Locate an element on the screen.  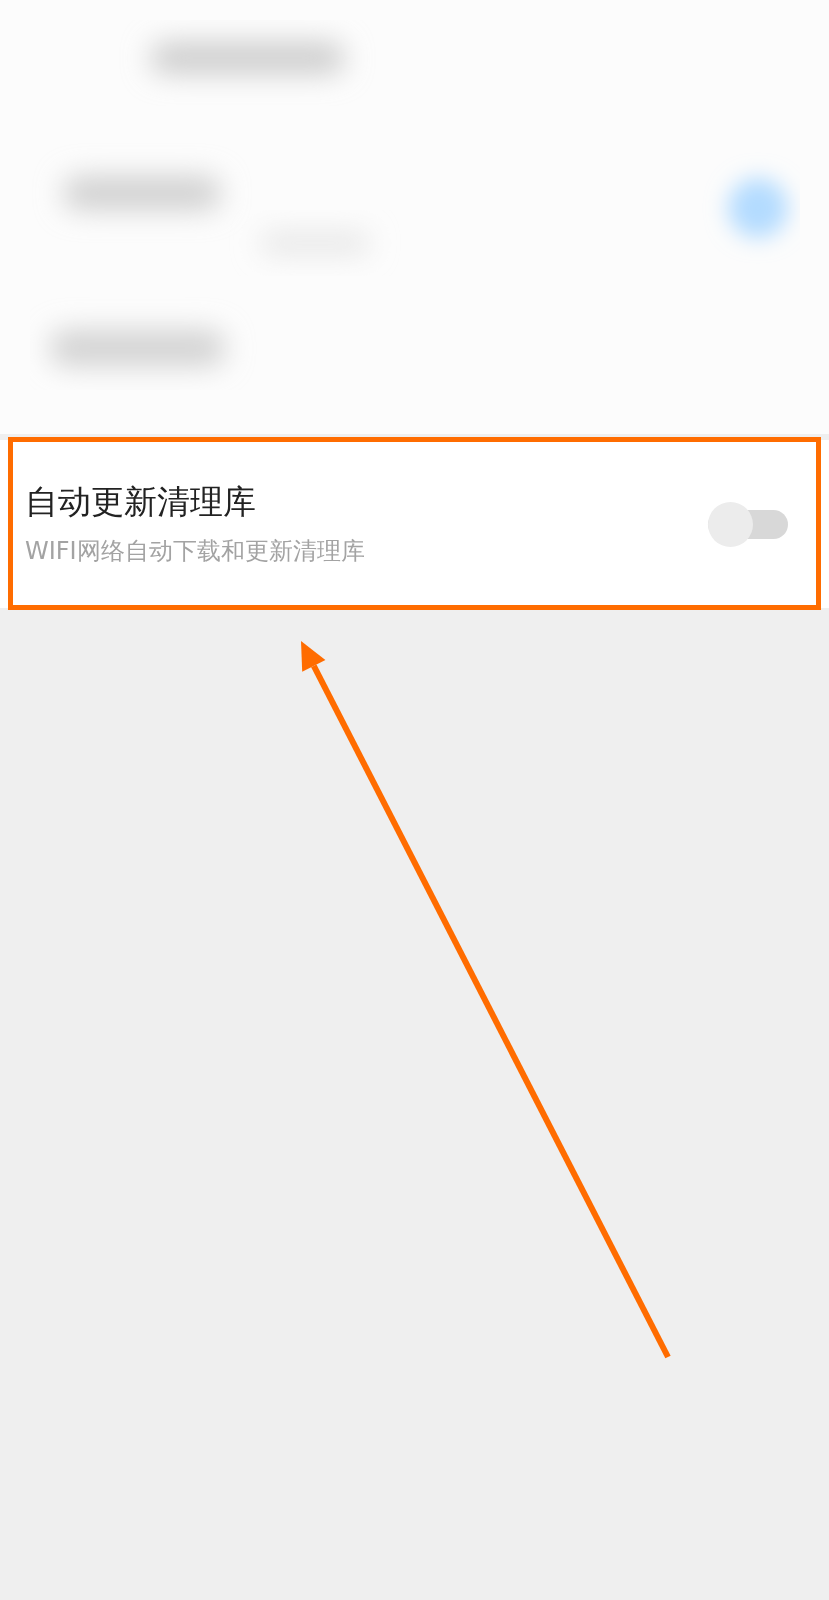
toggle-switch is located at coordinates (748, 524).